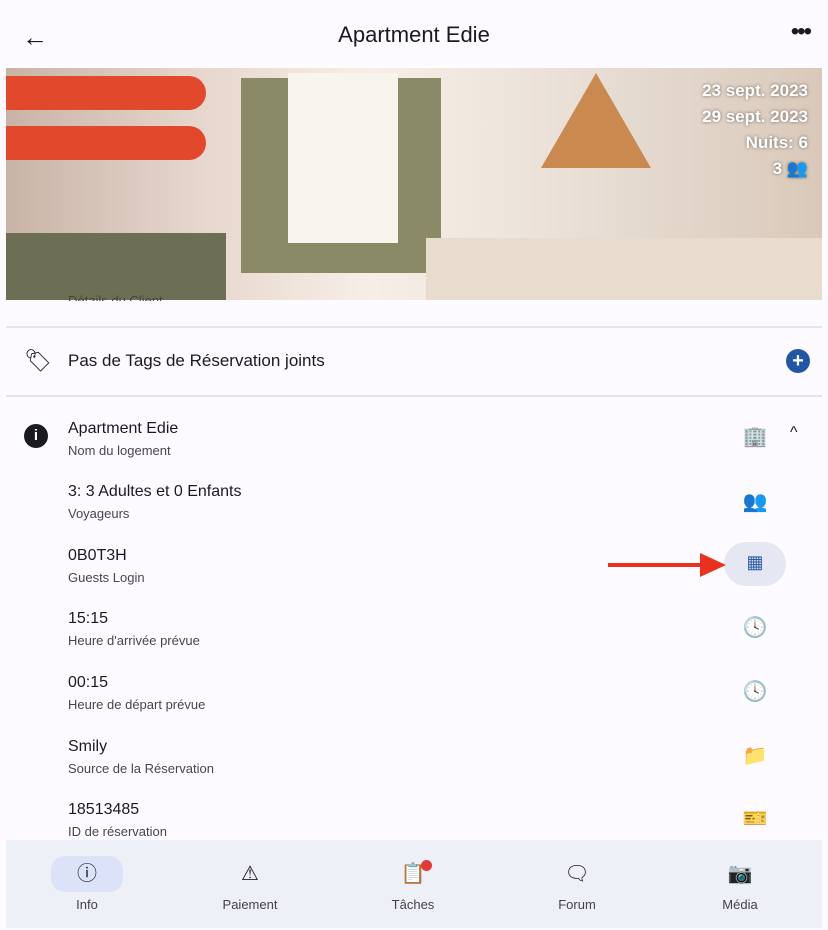 This screenshot has width=828, height=930. I want to click on chevron-up-icon: ^, so click(794, 433).